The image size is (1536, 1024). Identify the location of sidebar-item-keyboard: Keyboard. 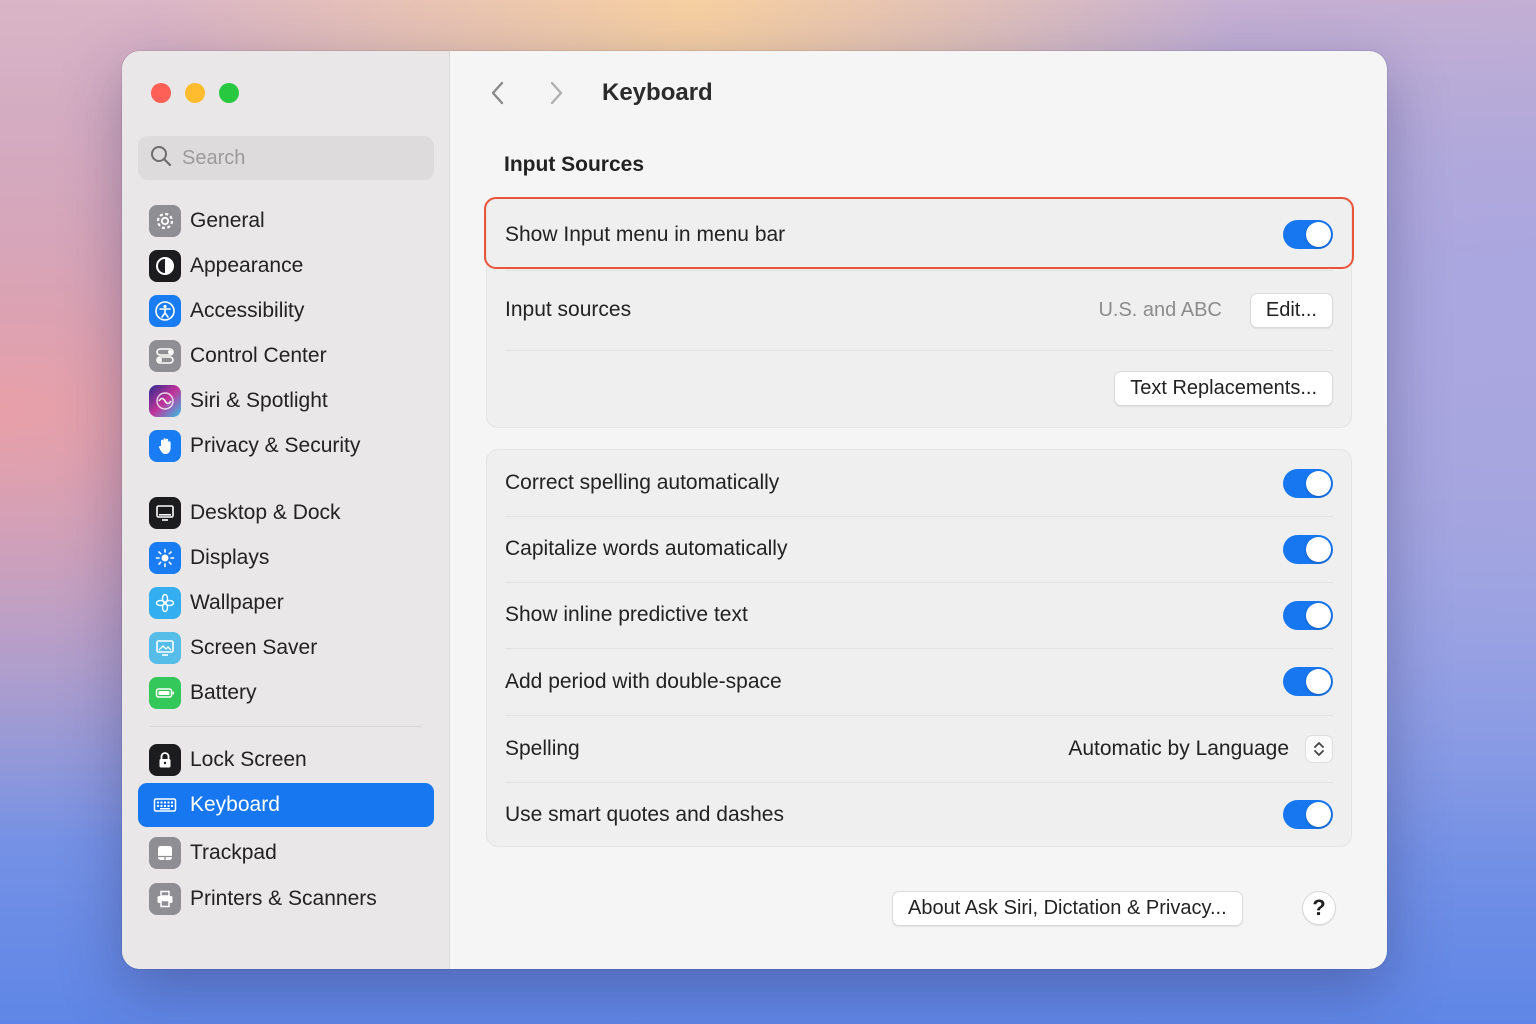
(286, 805).